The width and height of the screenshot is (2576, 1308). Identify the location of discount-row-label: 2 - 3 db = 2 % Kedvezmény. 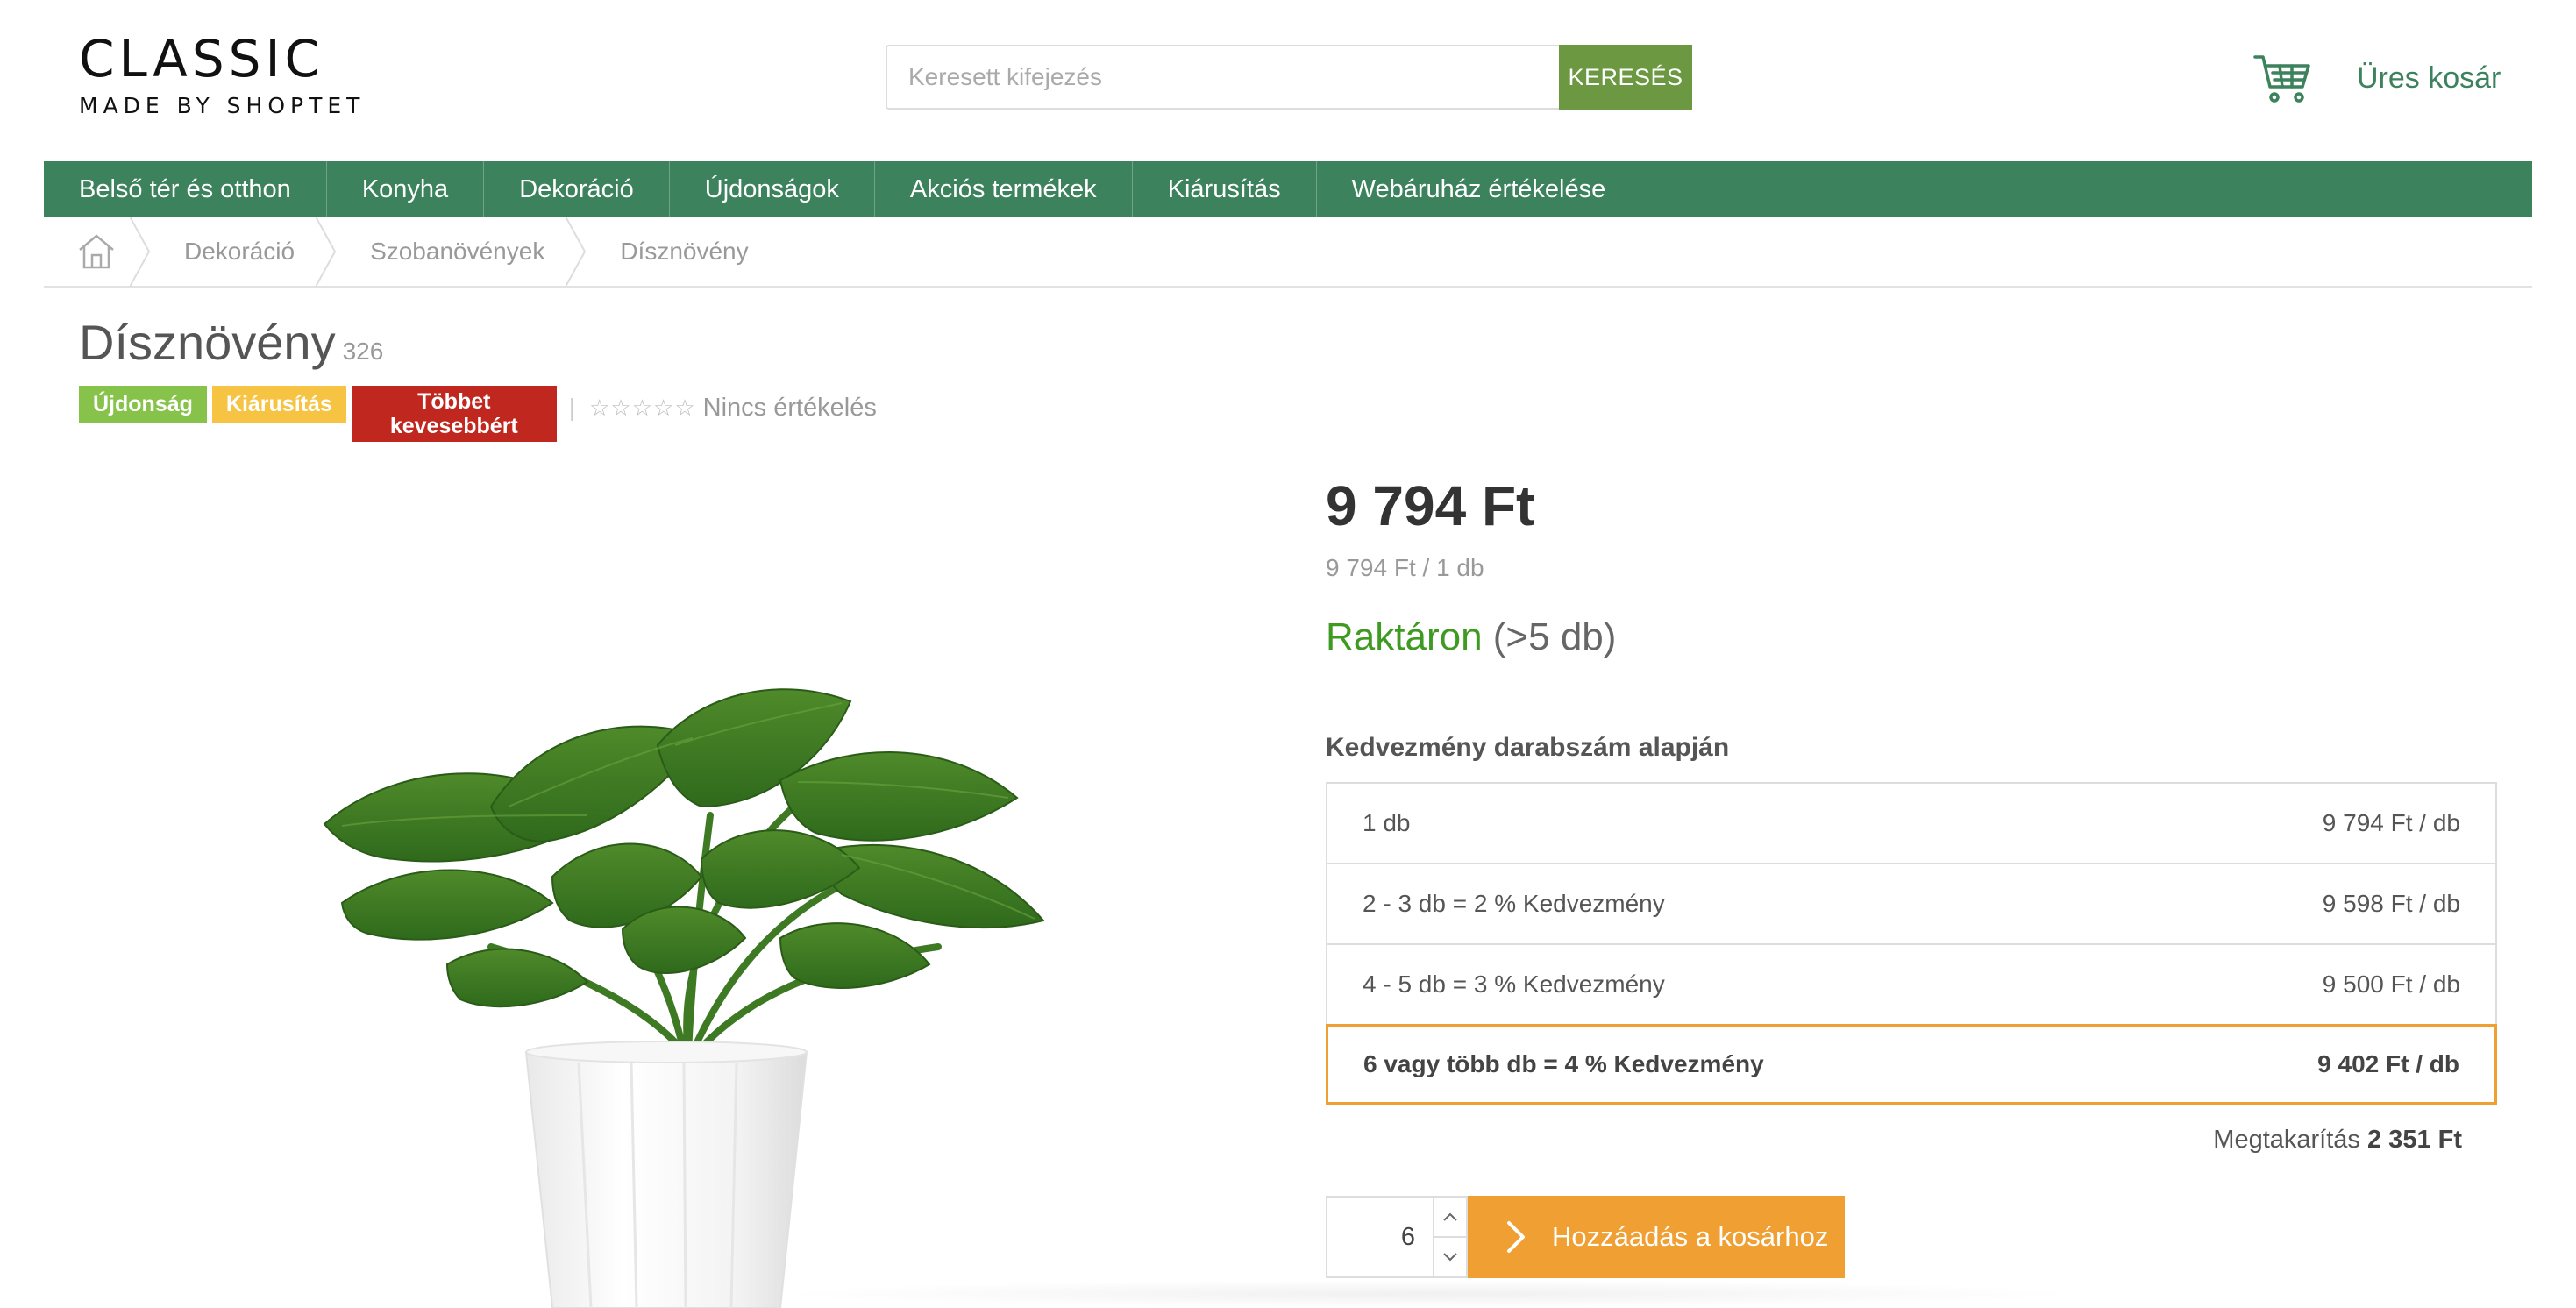
(1514, 903).